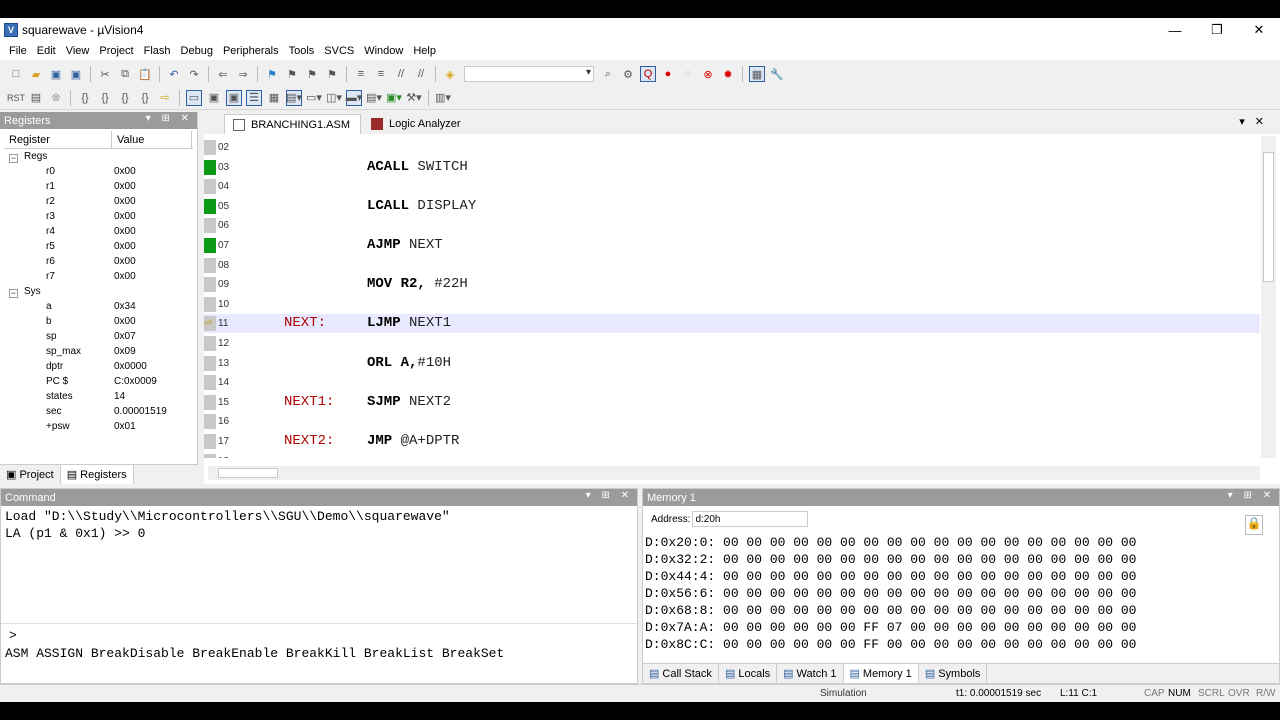  I want to click on memory-window-icon: ▭▾, so click(314, 98).